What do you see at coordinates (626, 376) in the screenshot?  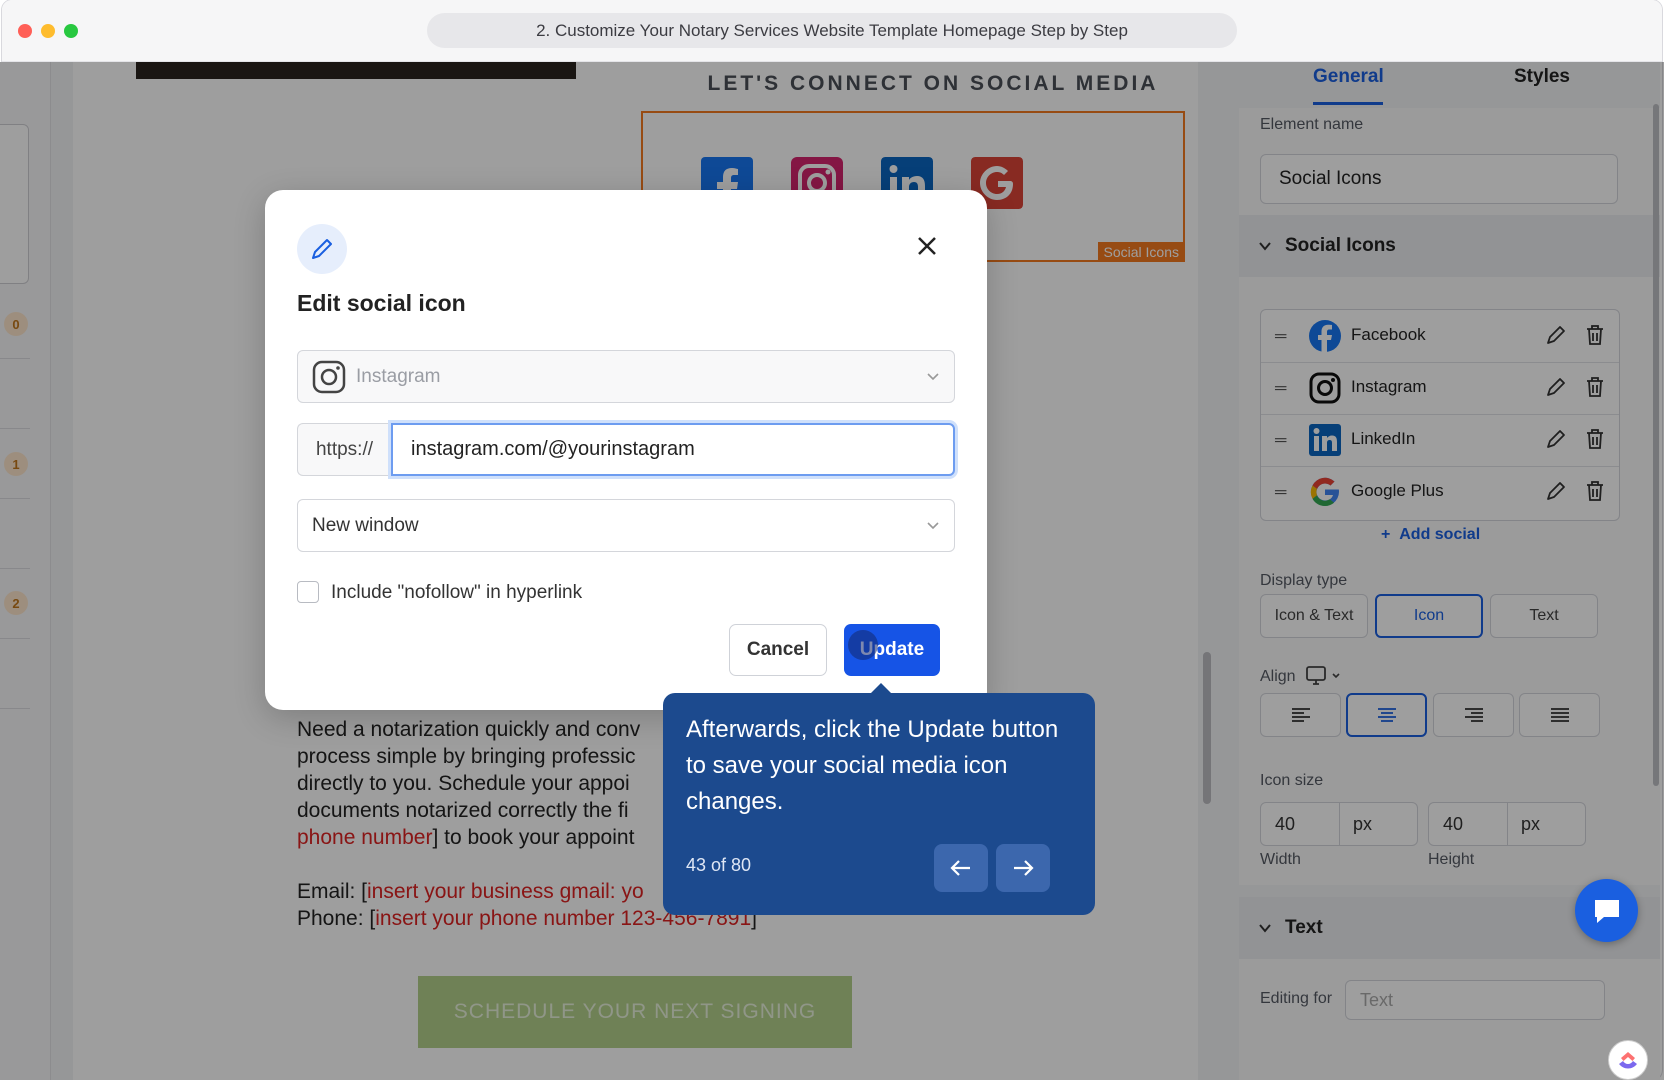 I see `platform-select: Instagram` at bounding box center [626, 376].